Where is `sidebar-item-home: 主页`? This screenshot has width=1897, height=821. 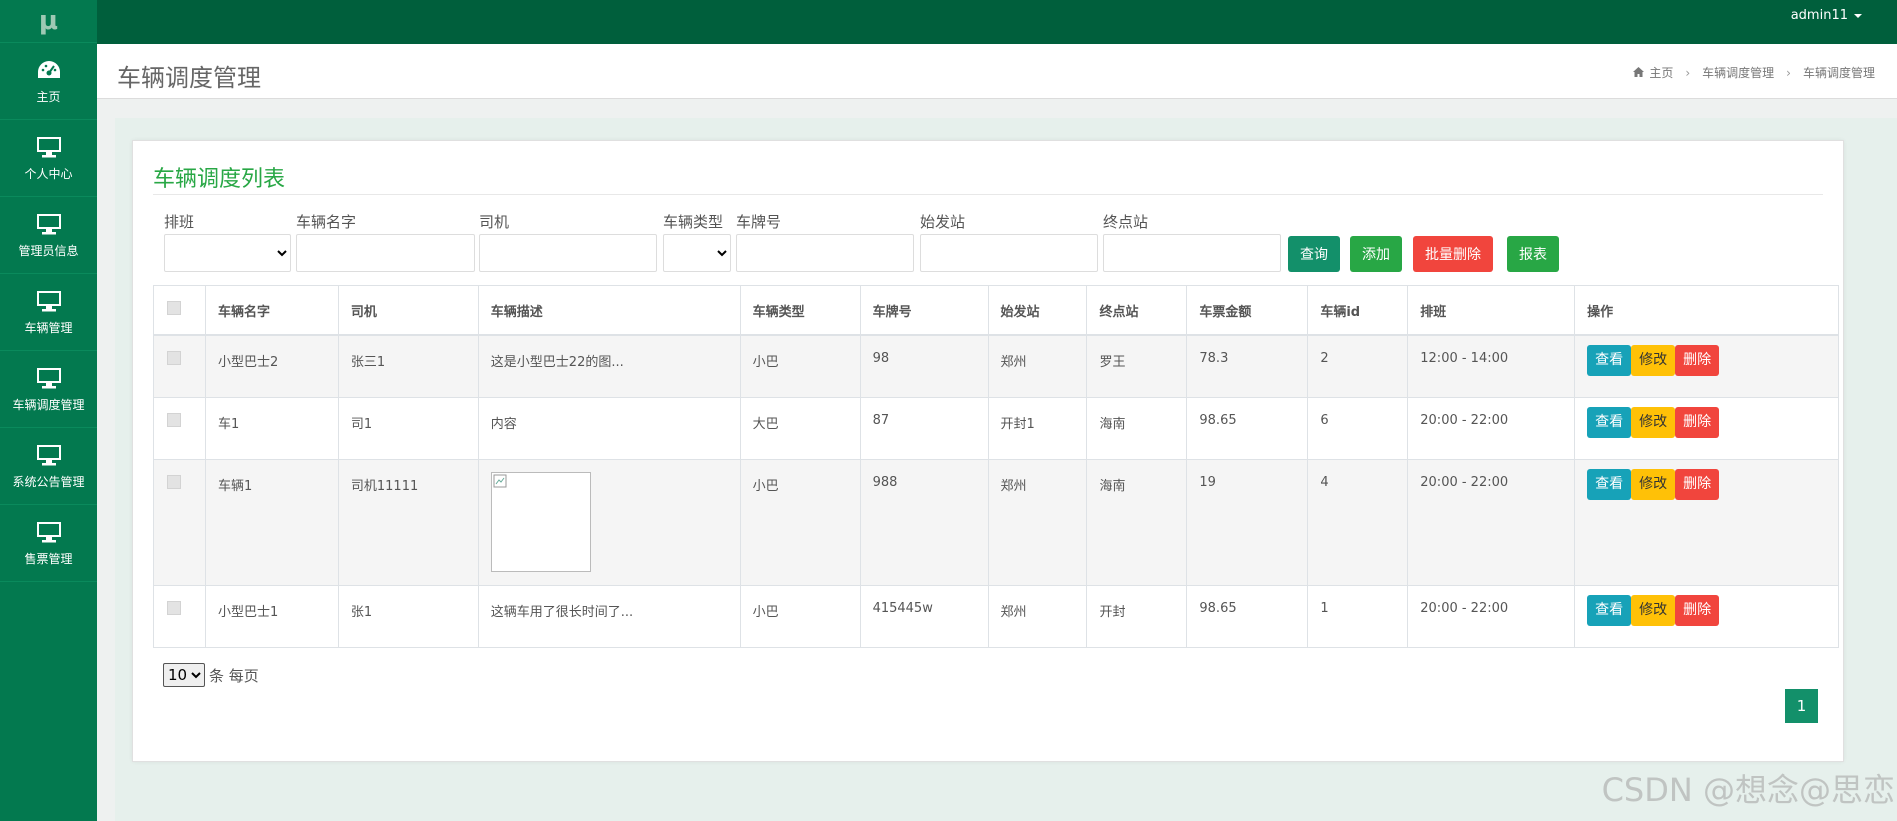 sidebar-item-home: 主页 is located at coordinates (48, 80).